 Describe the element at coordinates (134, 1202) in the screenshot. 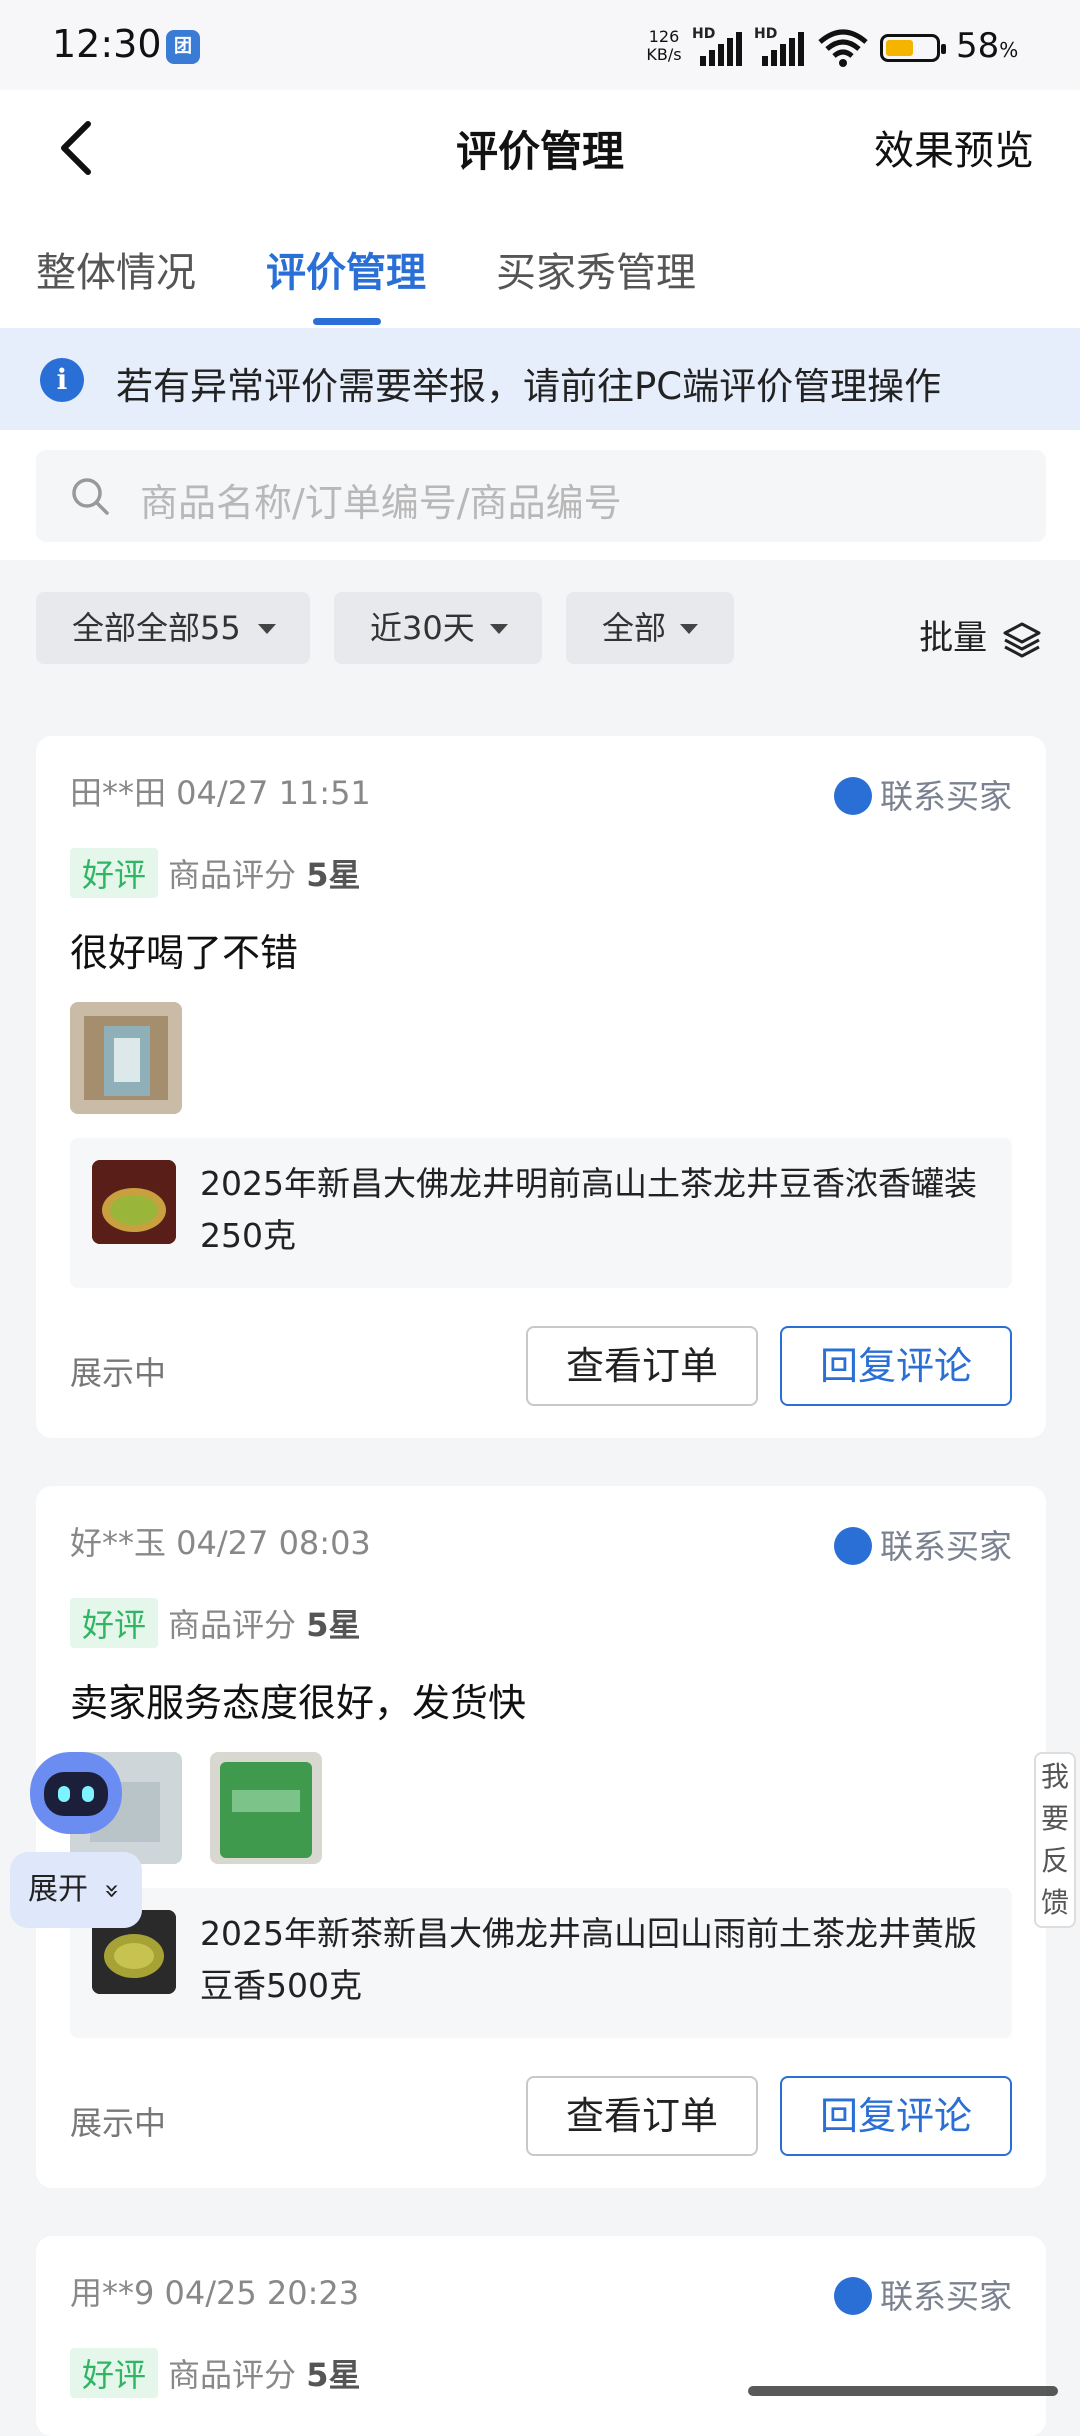

I see `product-image` at that location.